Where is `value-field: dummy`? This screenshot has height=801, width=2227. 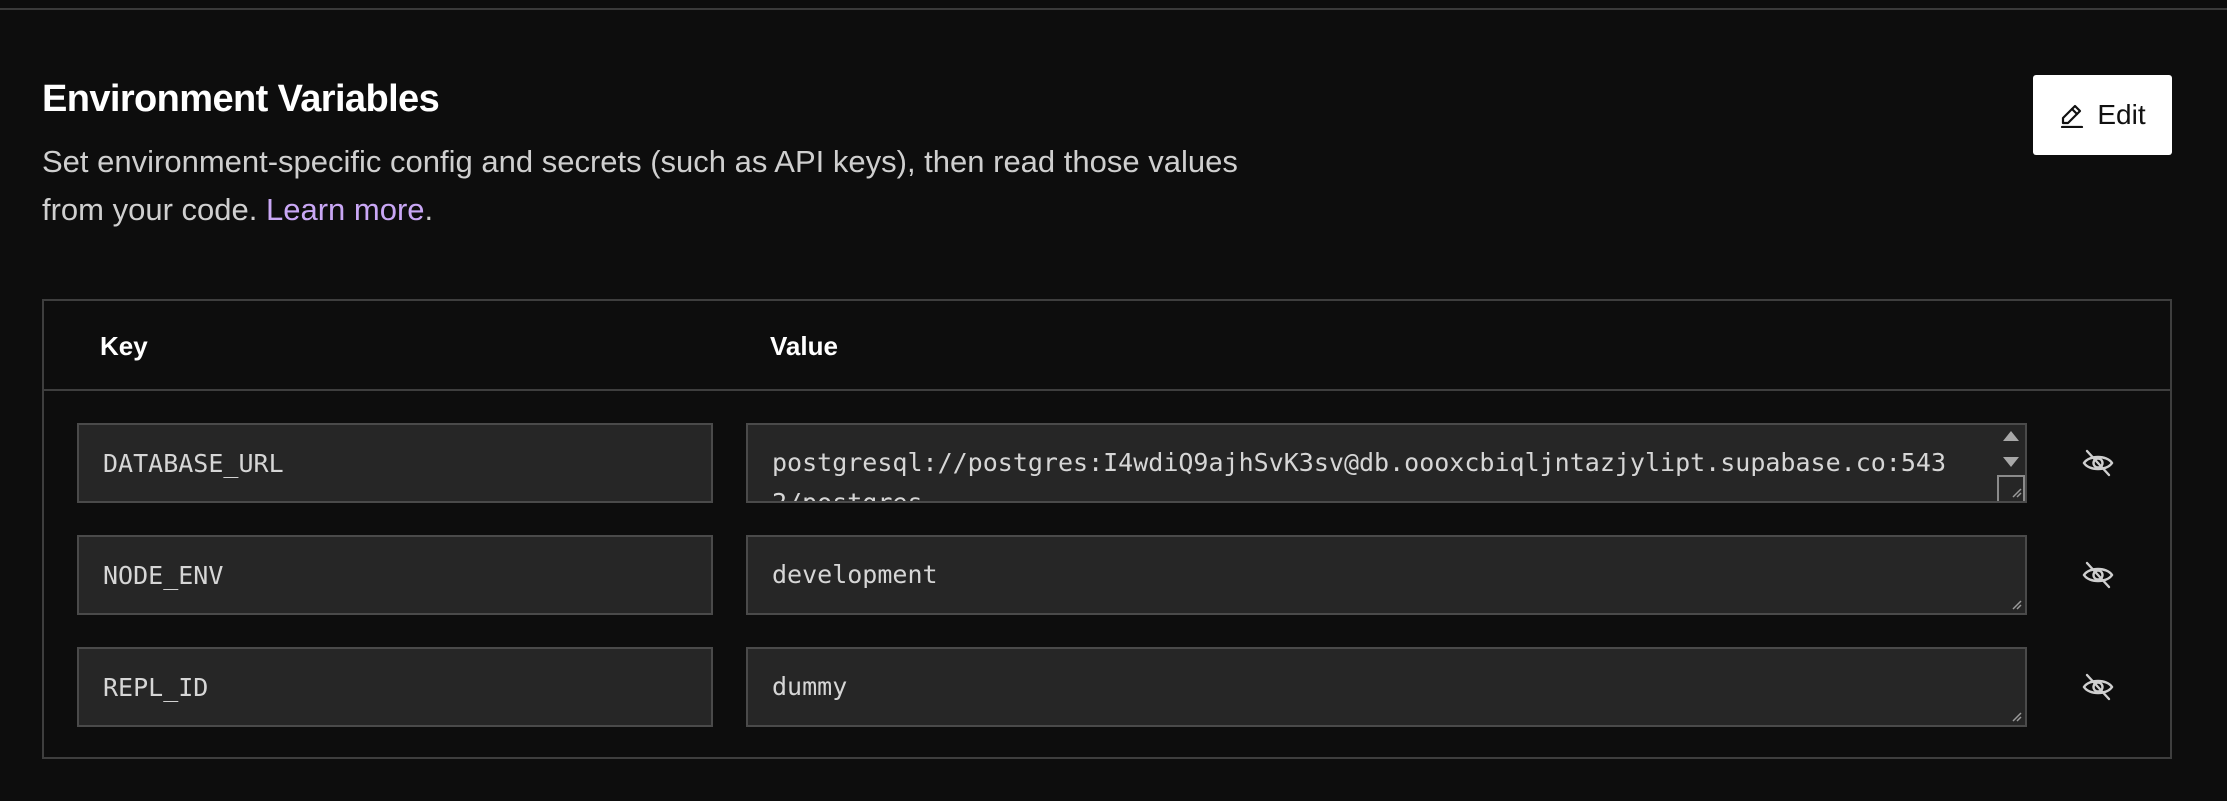
value-field: dummy is located at coordinates (1386, 687).